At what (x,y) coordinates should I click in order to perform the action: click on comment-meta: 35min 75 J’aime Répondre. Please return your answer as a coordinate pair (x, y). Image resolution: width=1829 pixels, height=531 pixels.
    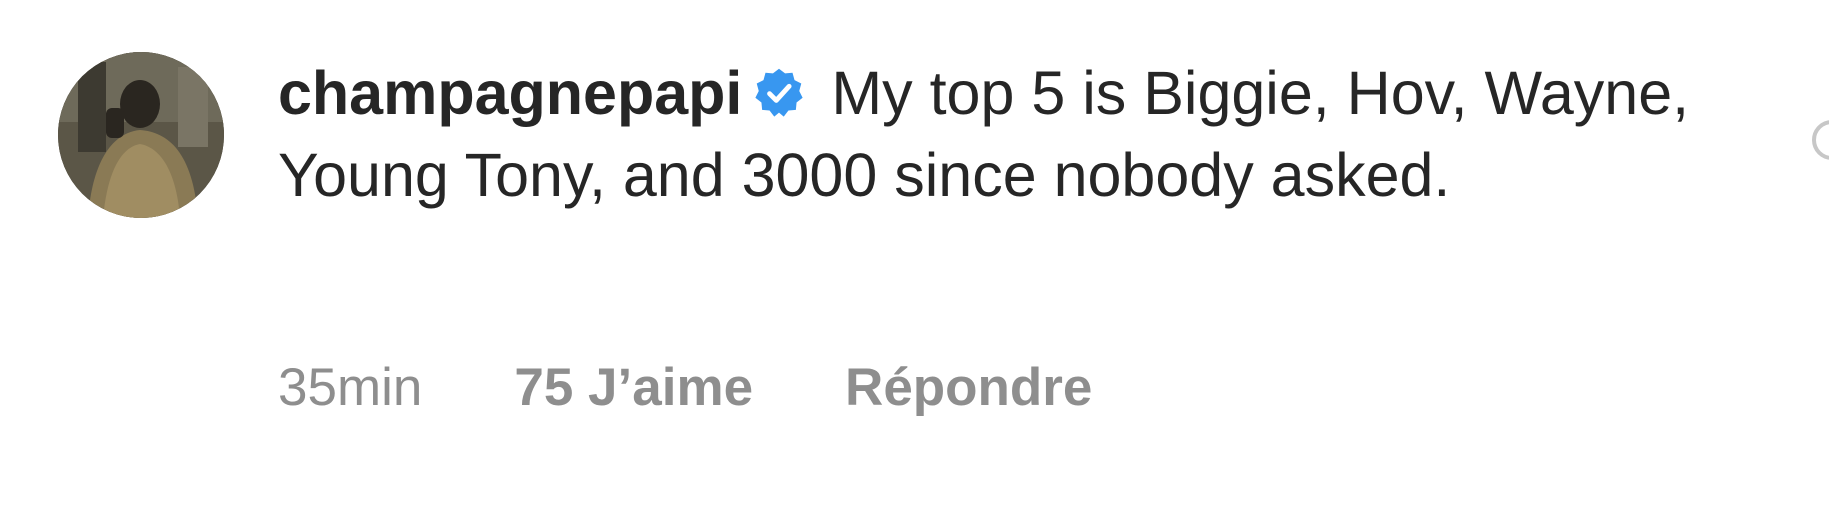
    Looking at the image, I should click on (685, 387).